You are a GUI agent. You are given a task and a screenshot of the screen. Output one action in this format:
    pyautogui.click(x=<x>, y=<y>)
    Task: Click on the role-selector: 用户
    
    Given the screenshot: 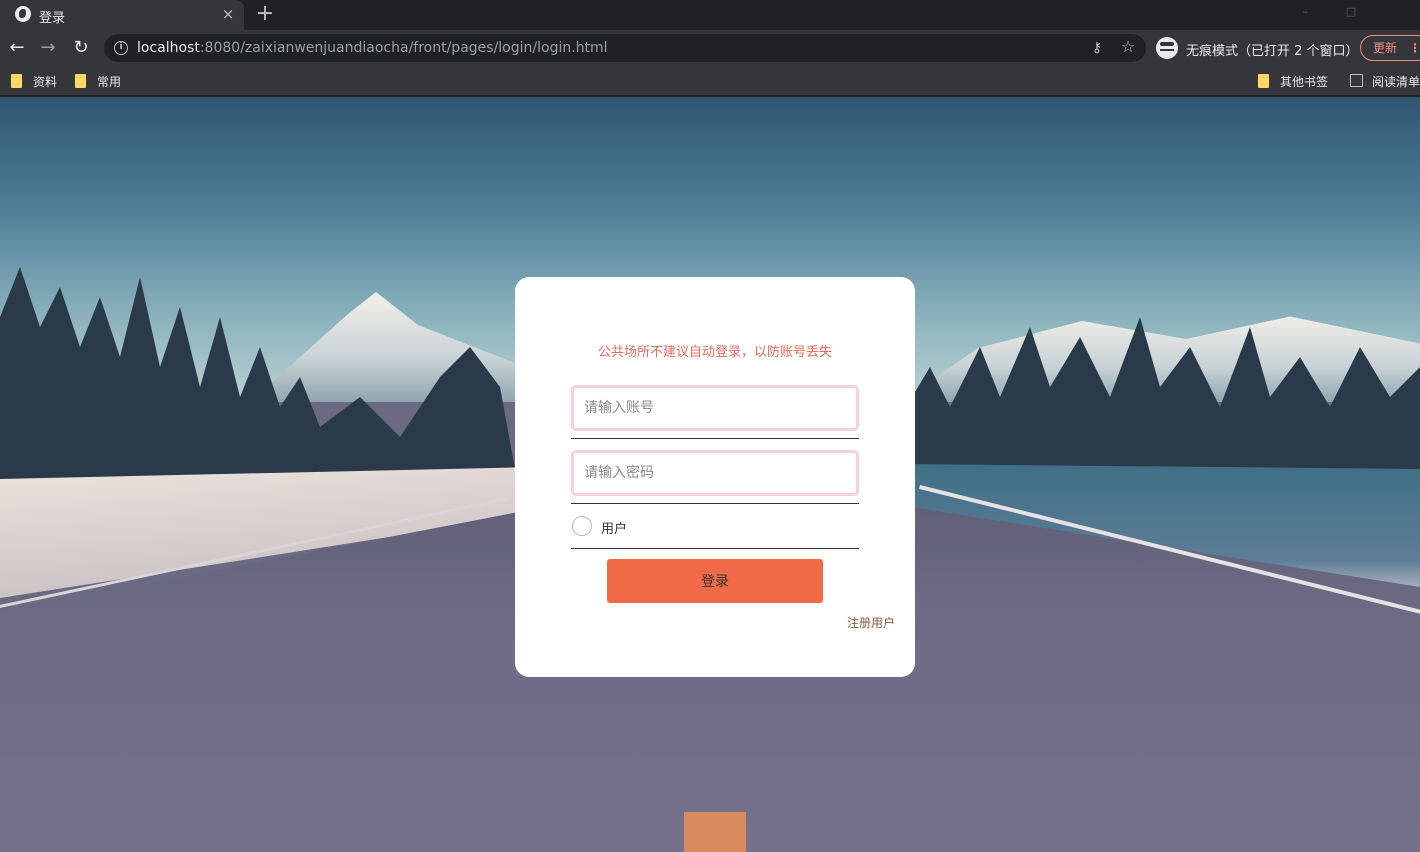 What is the action you would take?
    pyautogui.click(x=715, y=527)
    